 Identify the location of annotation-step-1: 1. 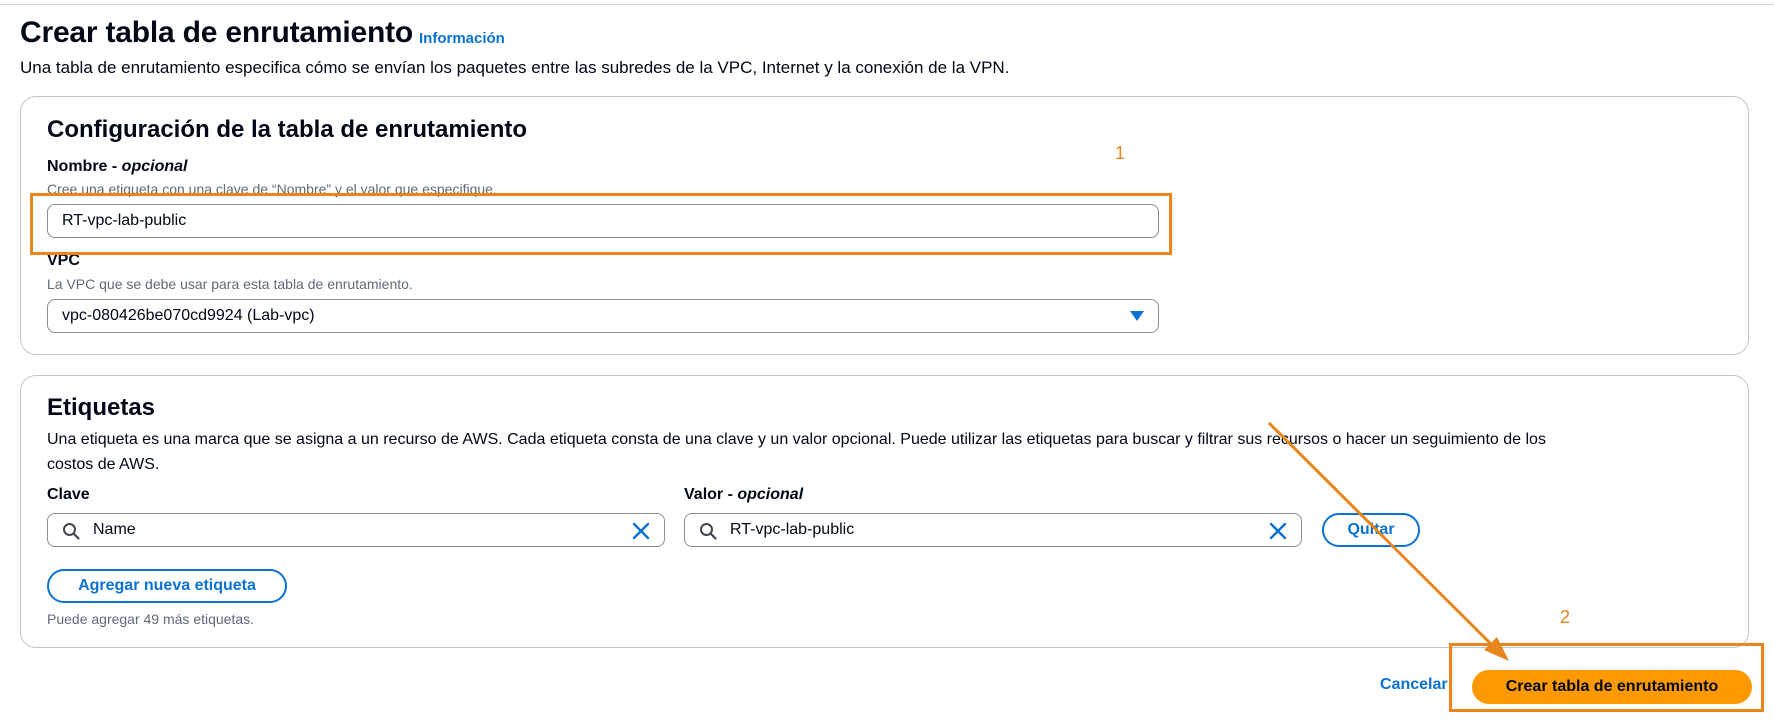
(1120, 153).